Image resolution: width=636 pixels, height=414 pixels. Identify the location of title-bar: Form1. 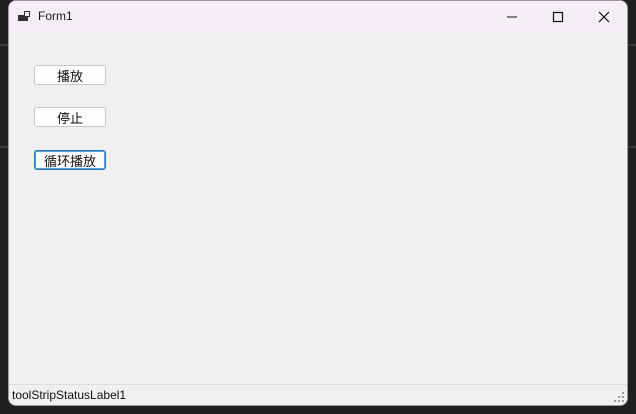
(318, 16).